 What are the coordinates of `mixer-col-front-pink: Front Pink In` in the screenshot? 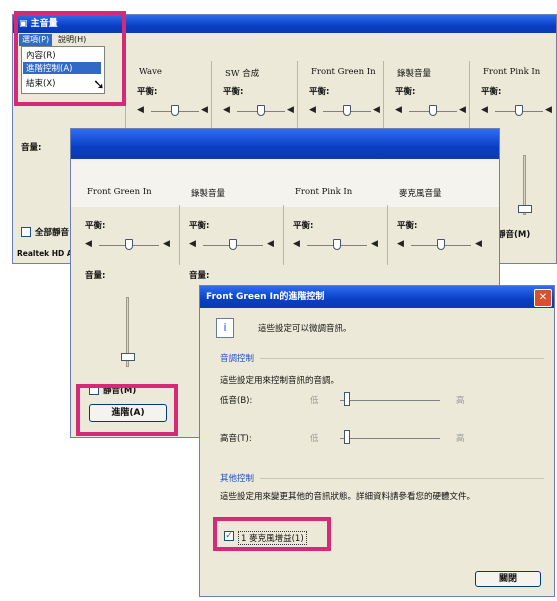 It's located at (324, 192).